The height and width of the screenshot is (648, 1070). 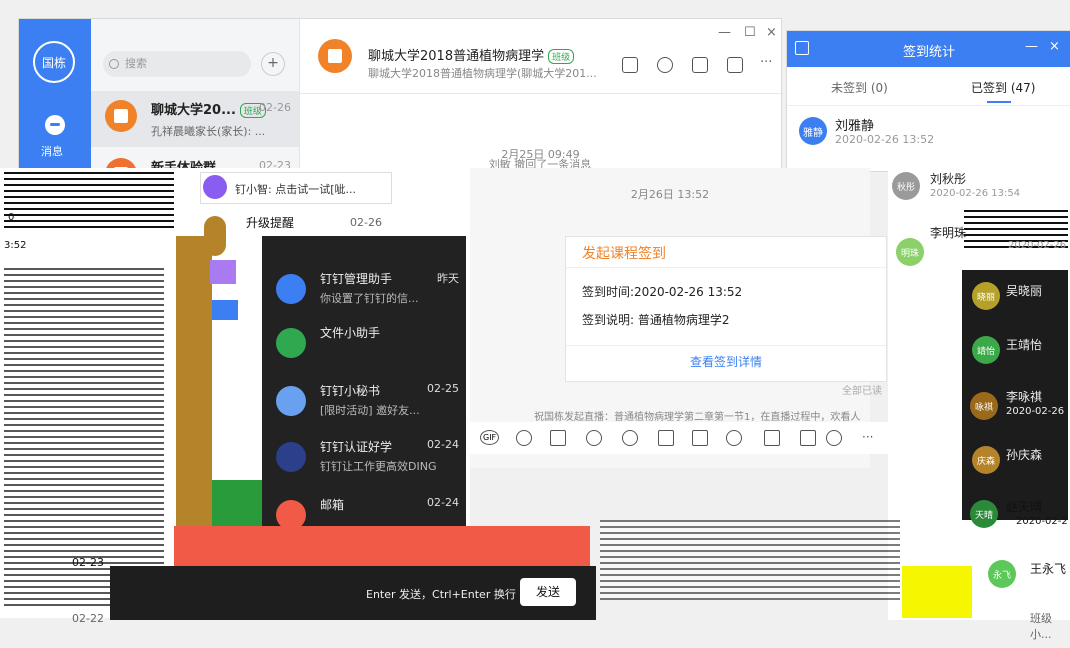 I want to click on like-icon, so click(x=558, y=438).